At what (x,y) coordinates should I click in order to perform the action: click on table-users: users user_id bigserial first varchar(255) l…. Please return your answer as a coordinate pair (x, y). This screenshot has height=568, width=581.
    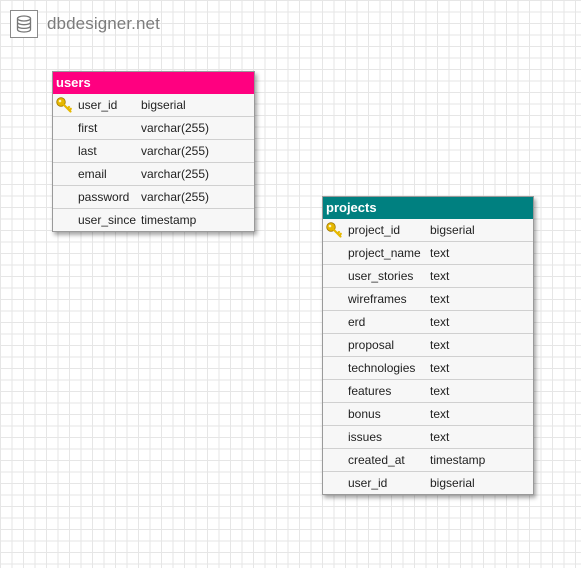
    Looking at the image, I should click on (153, 151).